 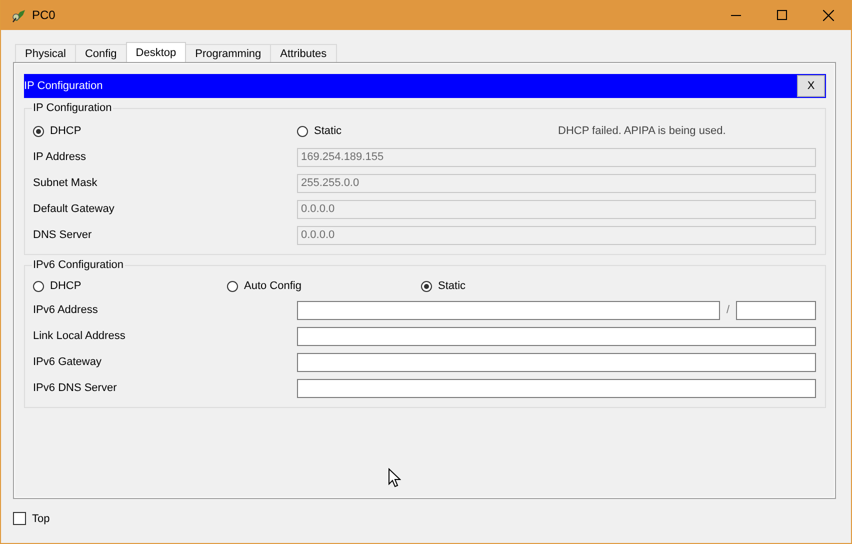 What do you see at coordinates (19, 518) in the screenshot?
I see `checkbox` at bounding box center [19, 518].